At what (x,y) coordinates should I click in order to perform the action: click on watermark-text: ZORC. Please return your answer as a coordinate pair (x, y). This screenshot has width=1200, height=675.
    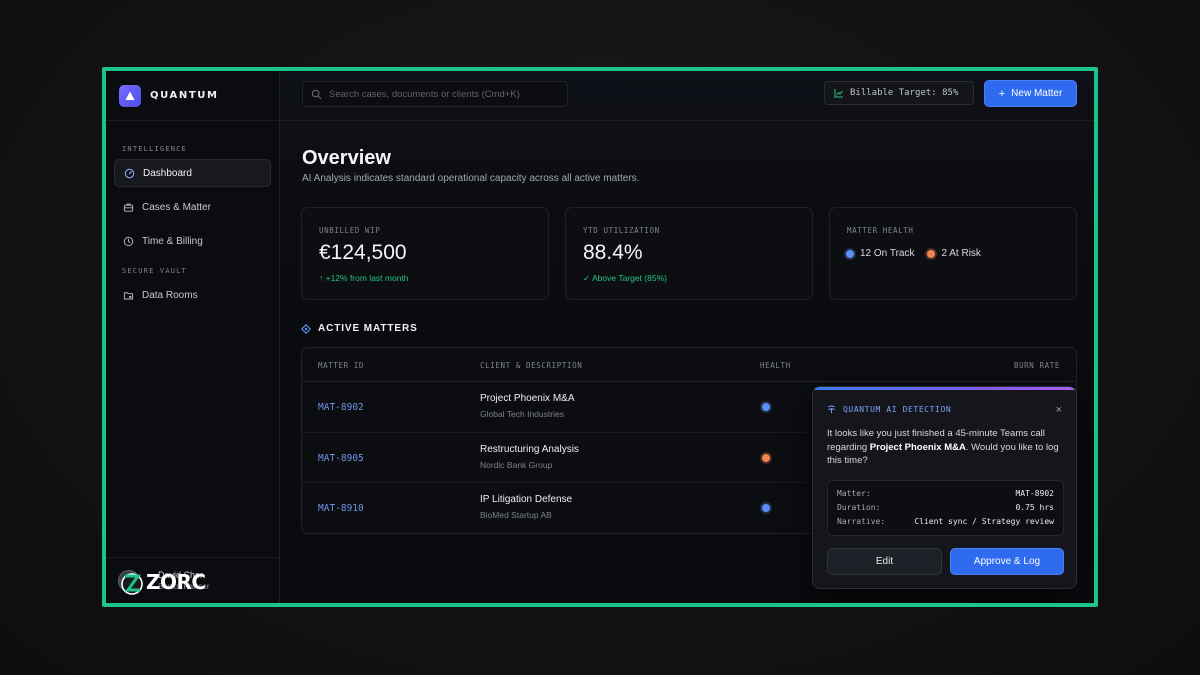
    Looking at the image, I should click on (176, 582).